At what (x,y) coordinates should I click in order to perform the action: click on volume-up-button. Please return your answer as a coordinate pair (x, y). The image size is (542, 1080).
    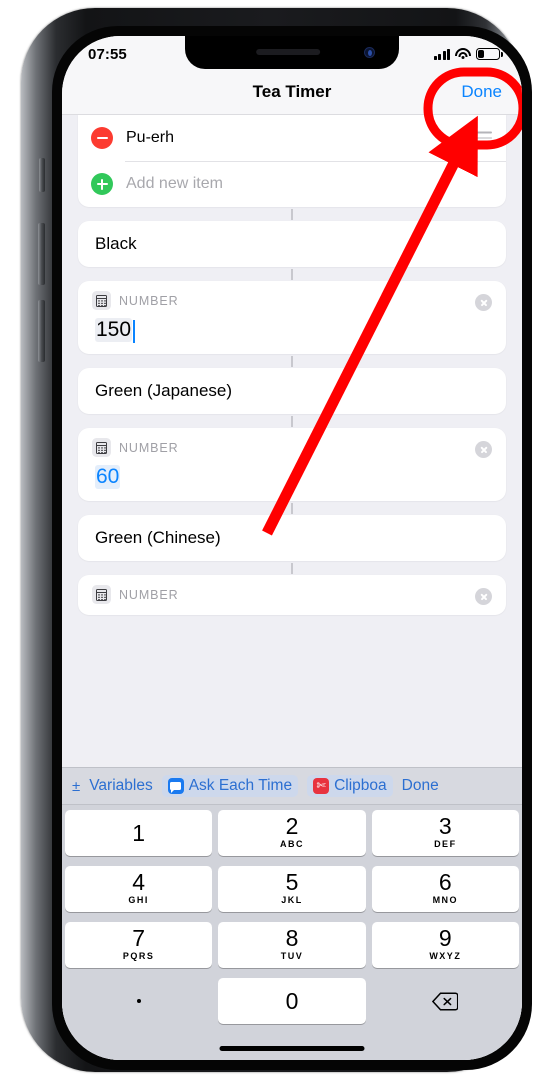
    Looking at the image, I should click on (41, 254).